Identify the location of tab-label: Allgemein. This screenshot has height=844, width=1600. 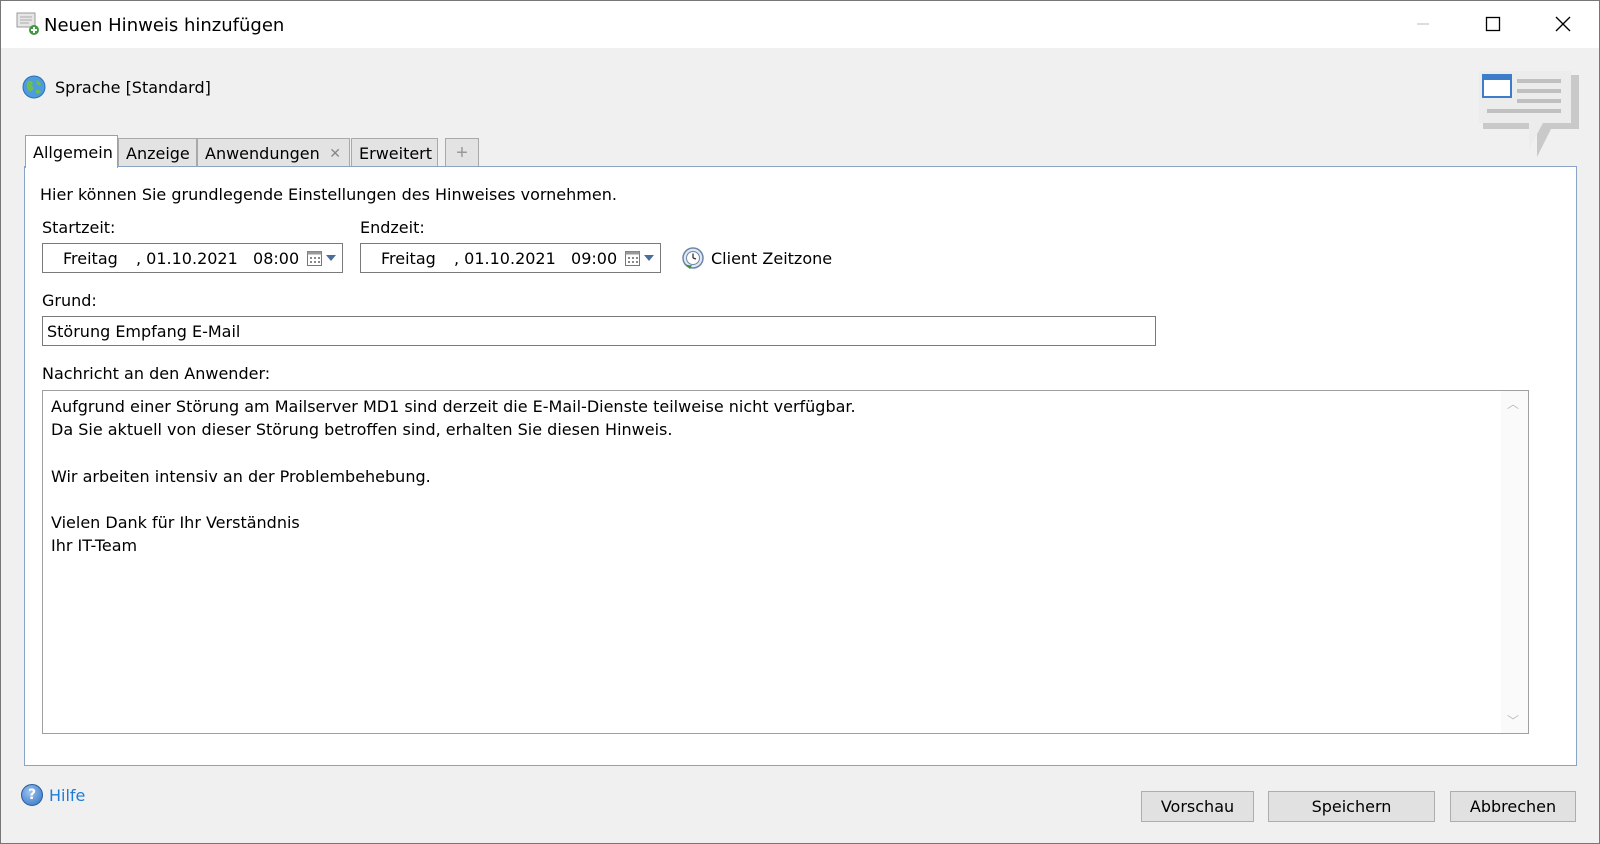
(73, 152).